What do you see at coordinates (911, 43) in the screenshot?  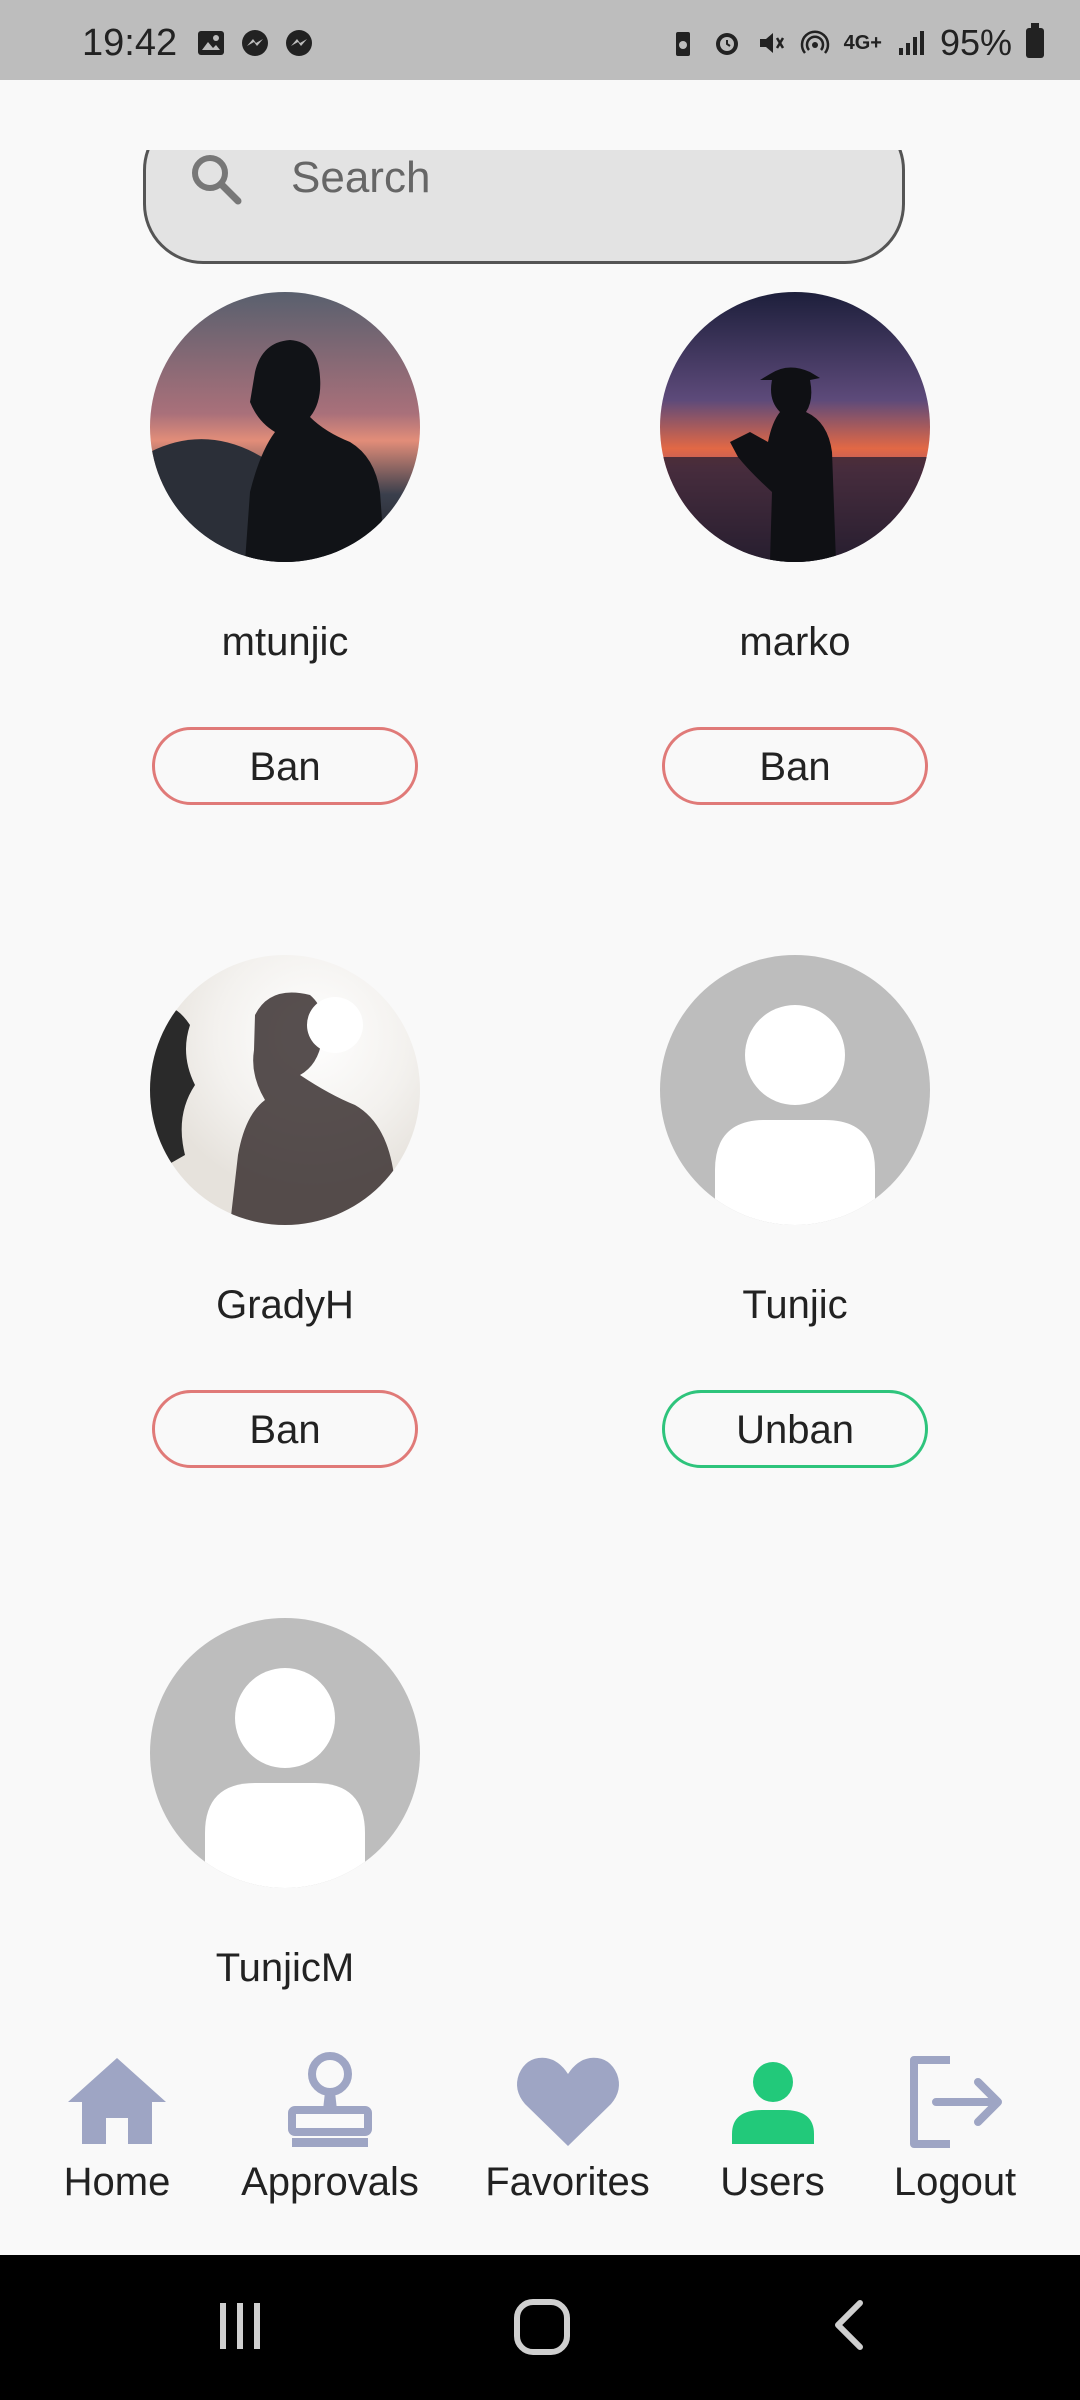 I see `signal-icon` at bounding box center [911, 43].